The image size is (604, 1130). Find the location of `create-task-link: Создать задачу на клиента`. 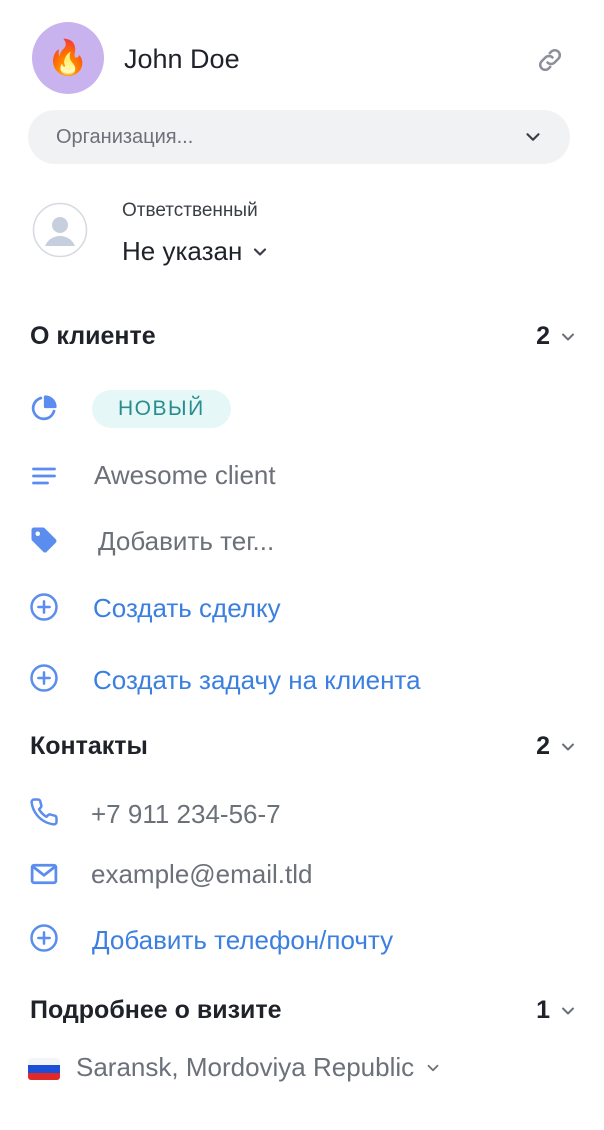

create-task-link: Создать задачу на клиента is located at coordinates (257, 680).